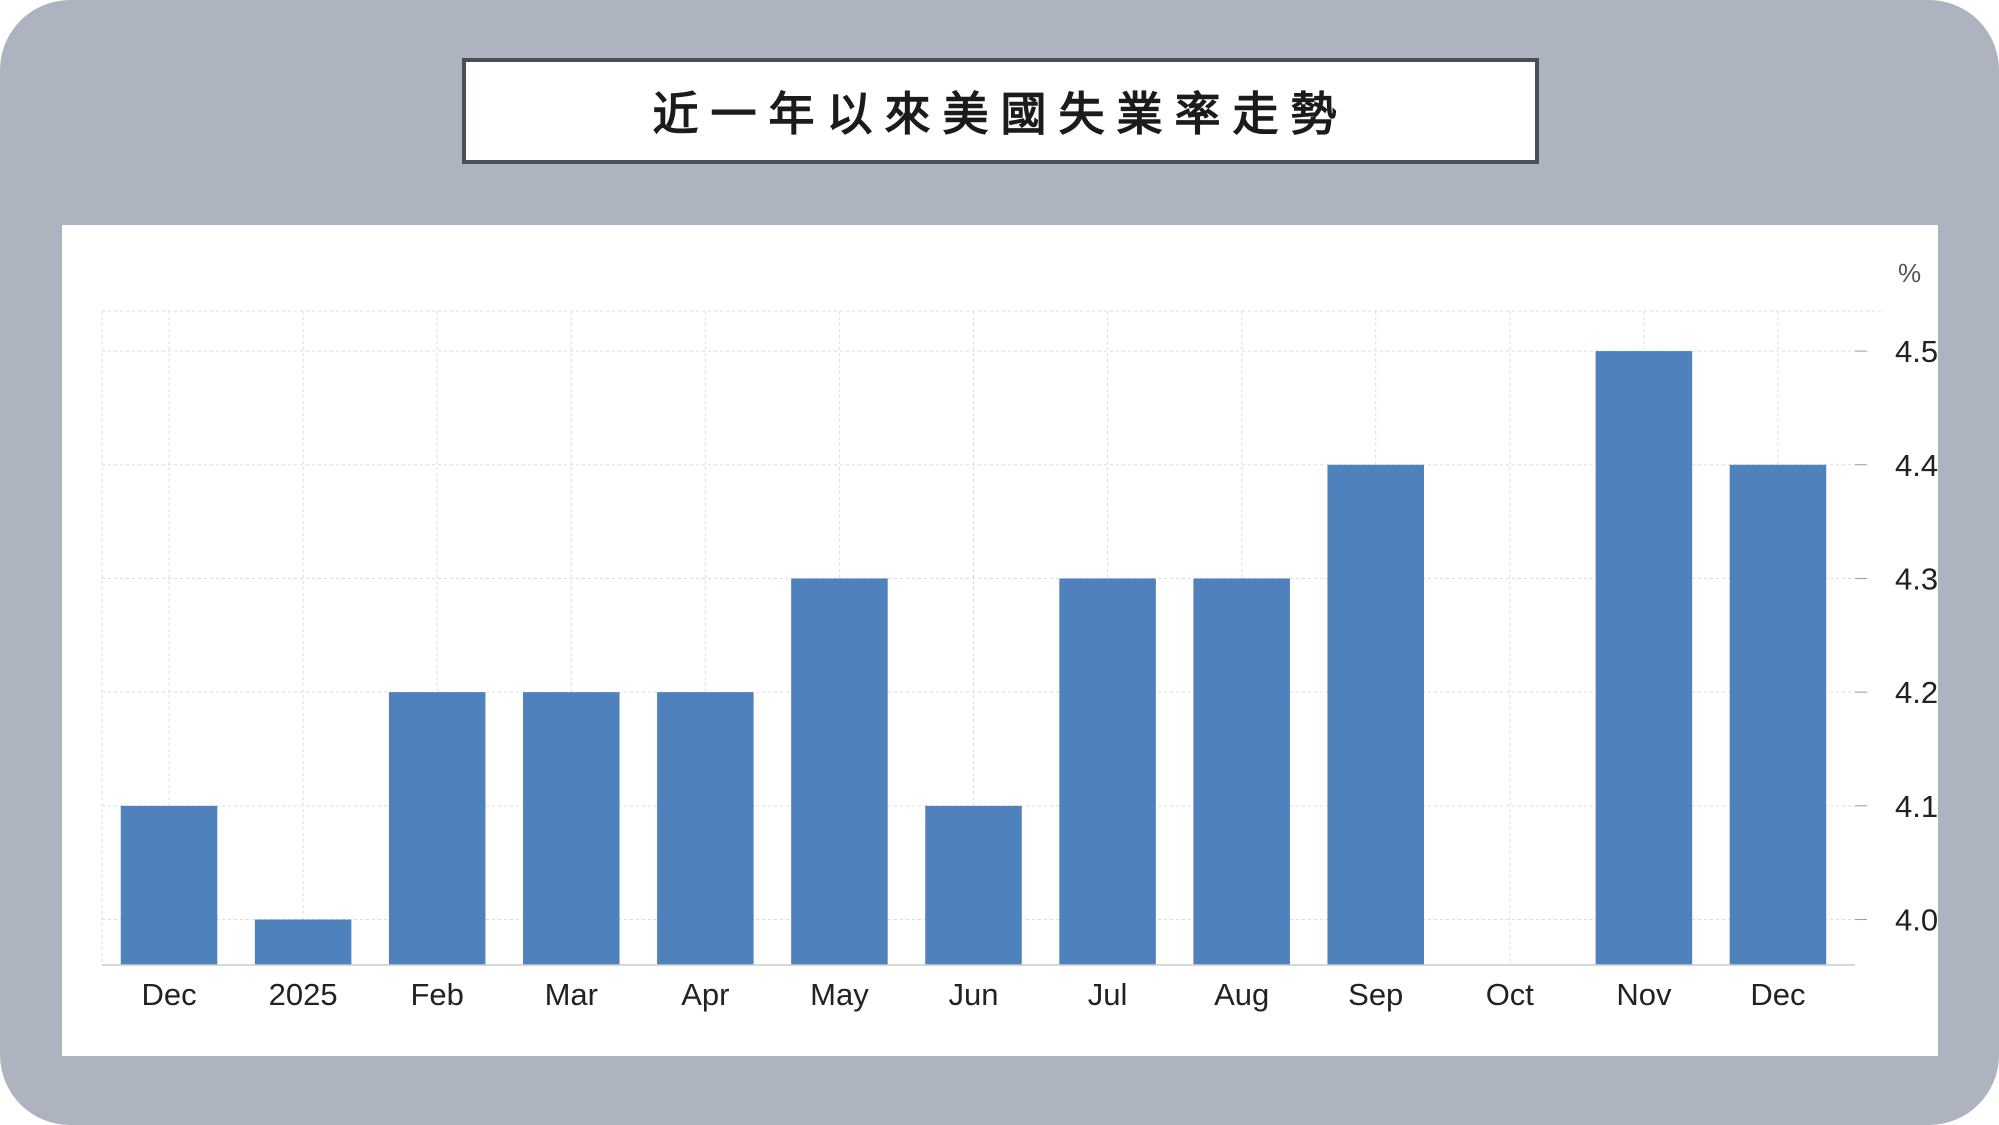 This screenshot has height=1125, width=1999. What do you see at coordinates (571, 994) in the screenshot?
I see `x-tick-label: Mar` at bounding box center [571, 994].